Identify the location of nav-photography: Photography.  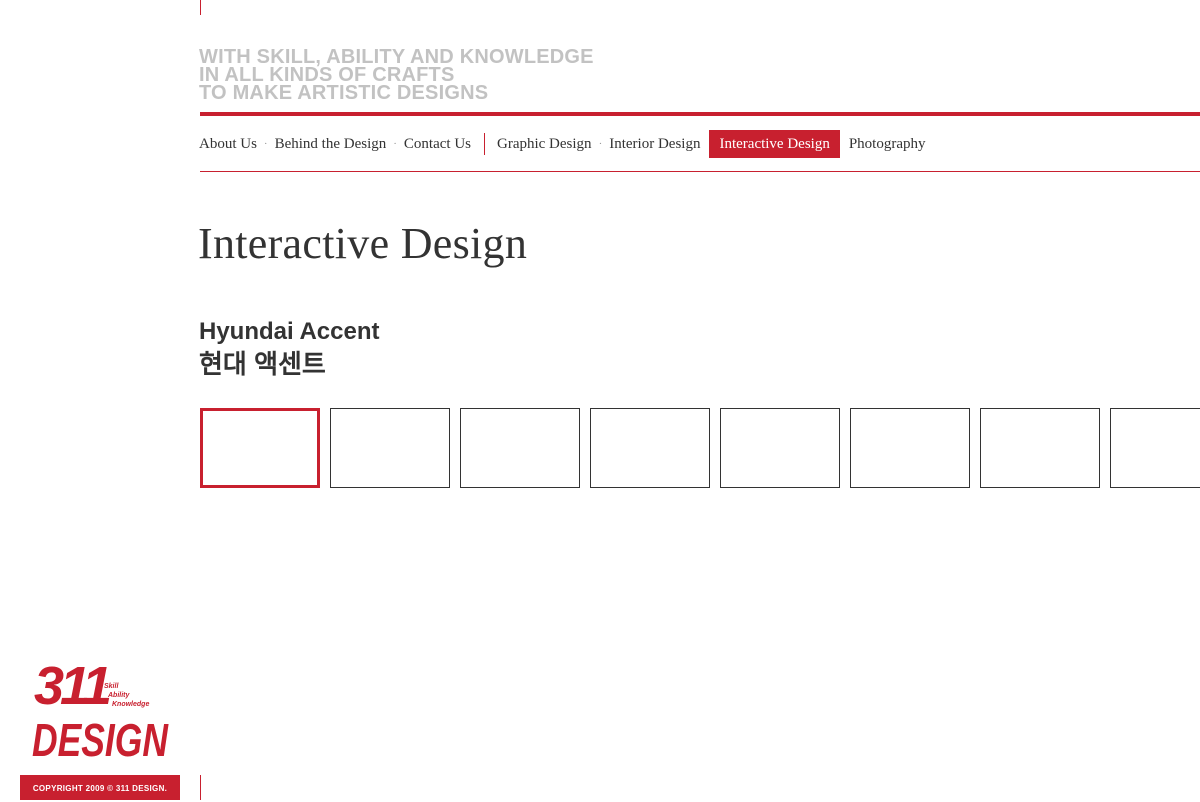
(887, 144).